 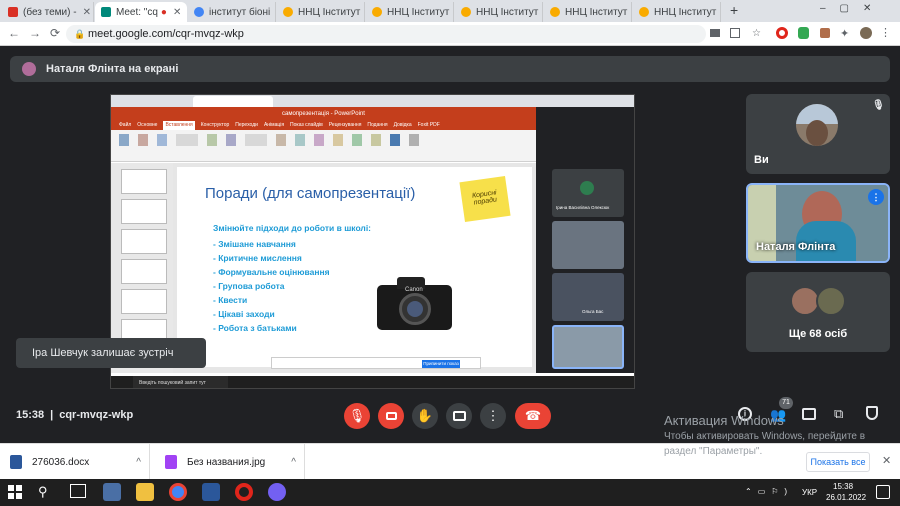 I want to click on host-controls-icon, so click(x=872, y=413).